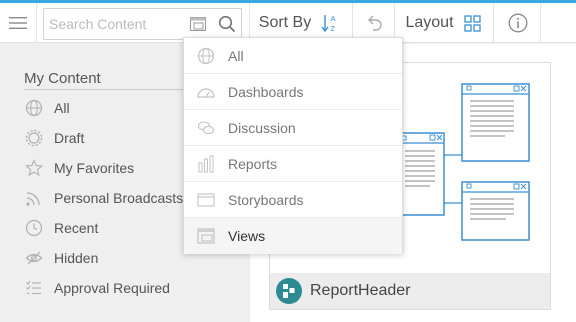 This screenshot has width=576, height=322. I want to click on sidebar-item-my-favorites: My Favorites, so click(79, 168).